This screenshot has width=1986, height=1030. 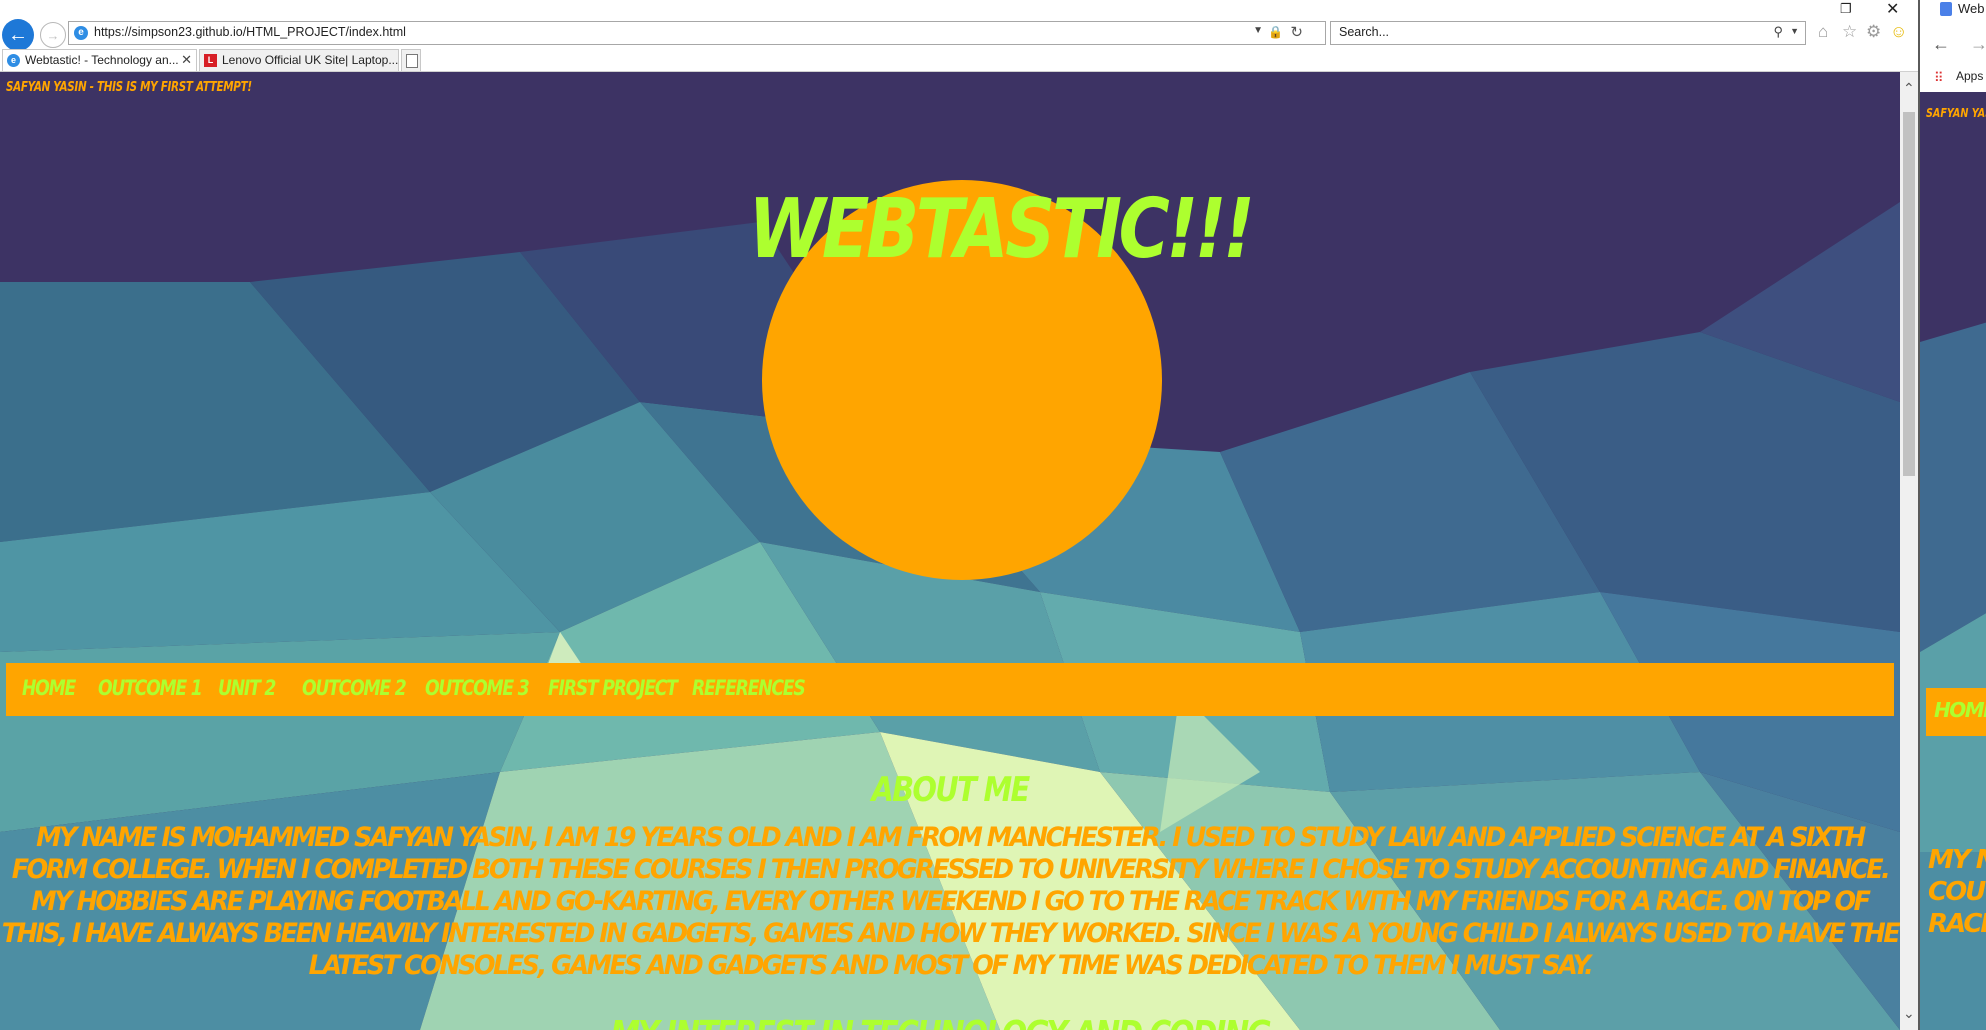 I want to click on restore-button: ❐, so click(x=1846, y=9).